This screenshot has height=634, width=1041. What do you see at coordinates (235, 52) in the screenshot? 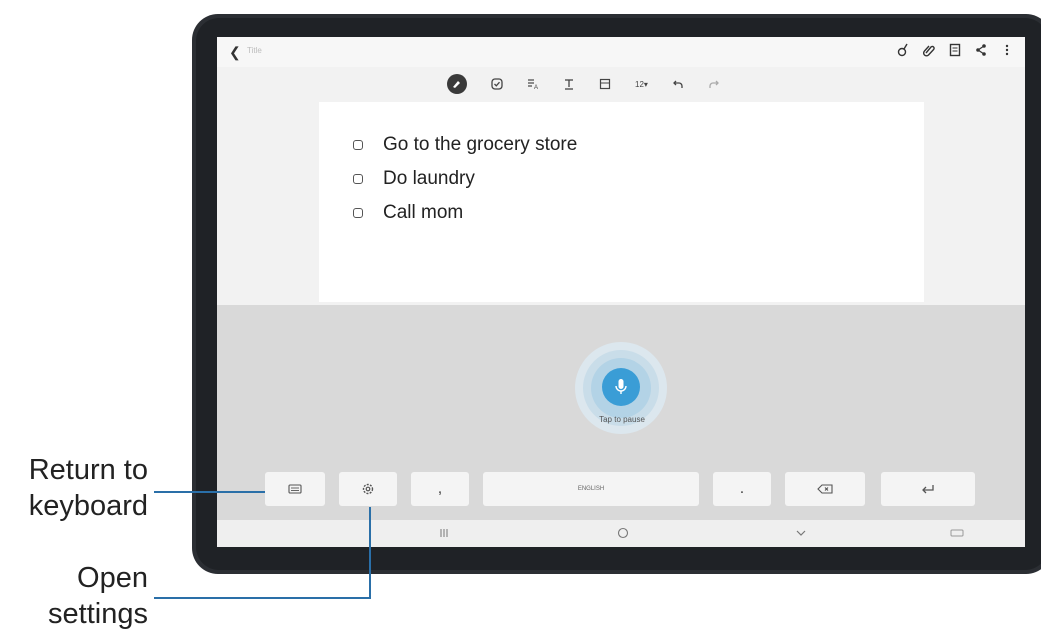
I see `back-arrow-icon: ❮` at bounding box center [235, 52].